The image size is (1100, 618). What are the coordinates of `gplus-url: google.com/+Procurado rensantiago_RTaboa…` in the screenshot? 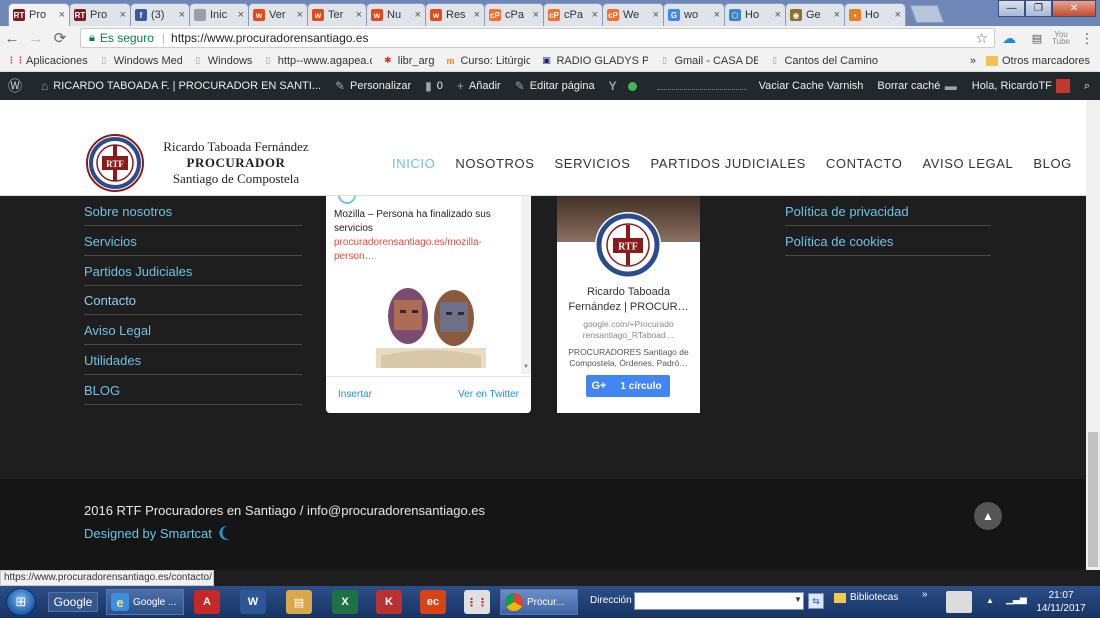 It's located at (628, 330).